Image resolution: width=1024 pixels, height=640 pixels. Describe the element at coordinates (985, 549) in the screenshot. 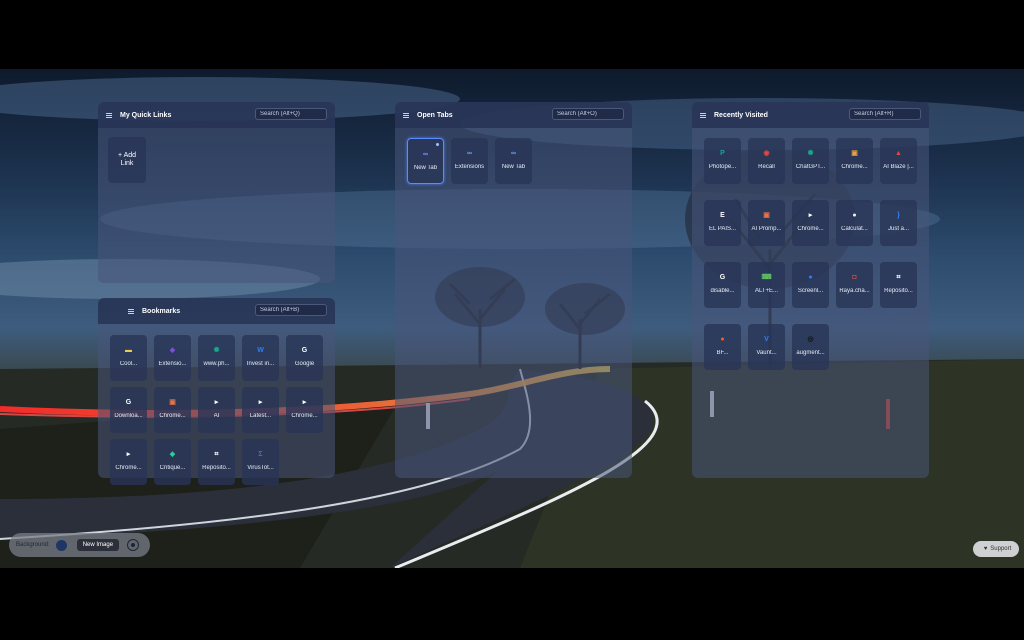

I see `heart-icon: ♥` at that location.